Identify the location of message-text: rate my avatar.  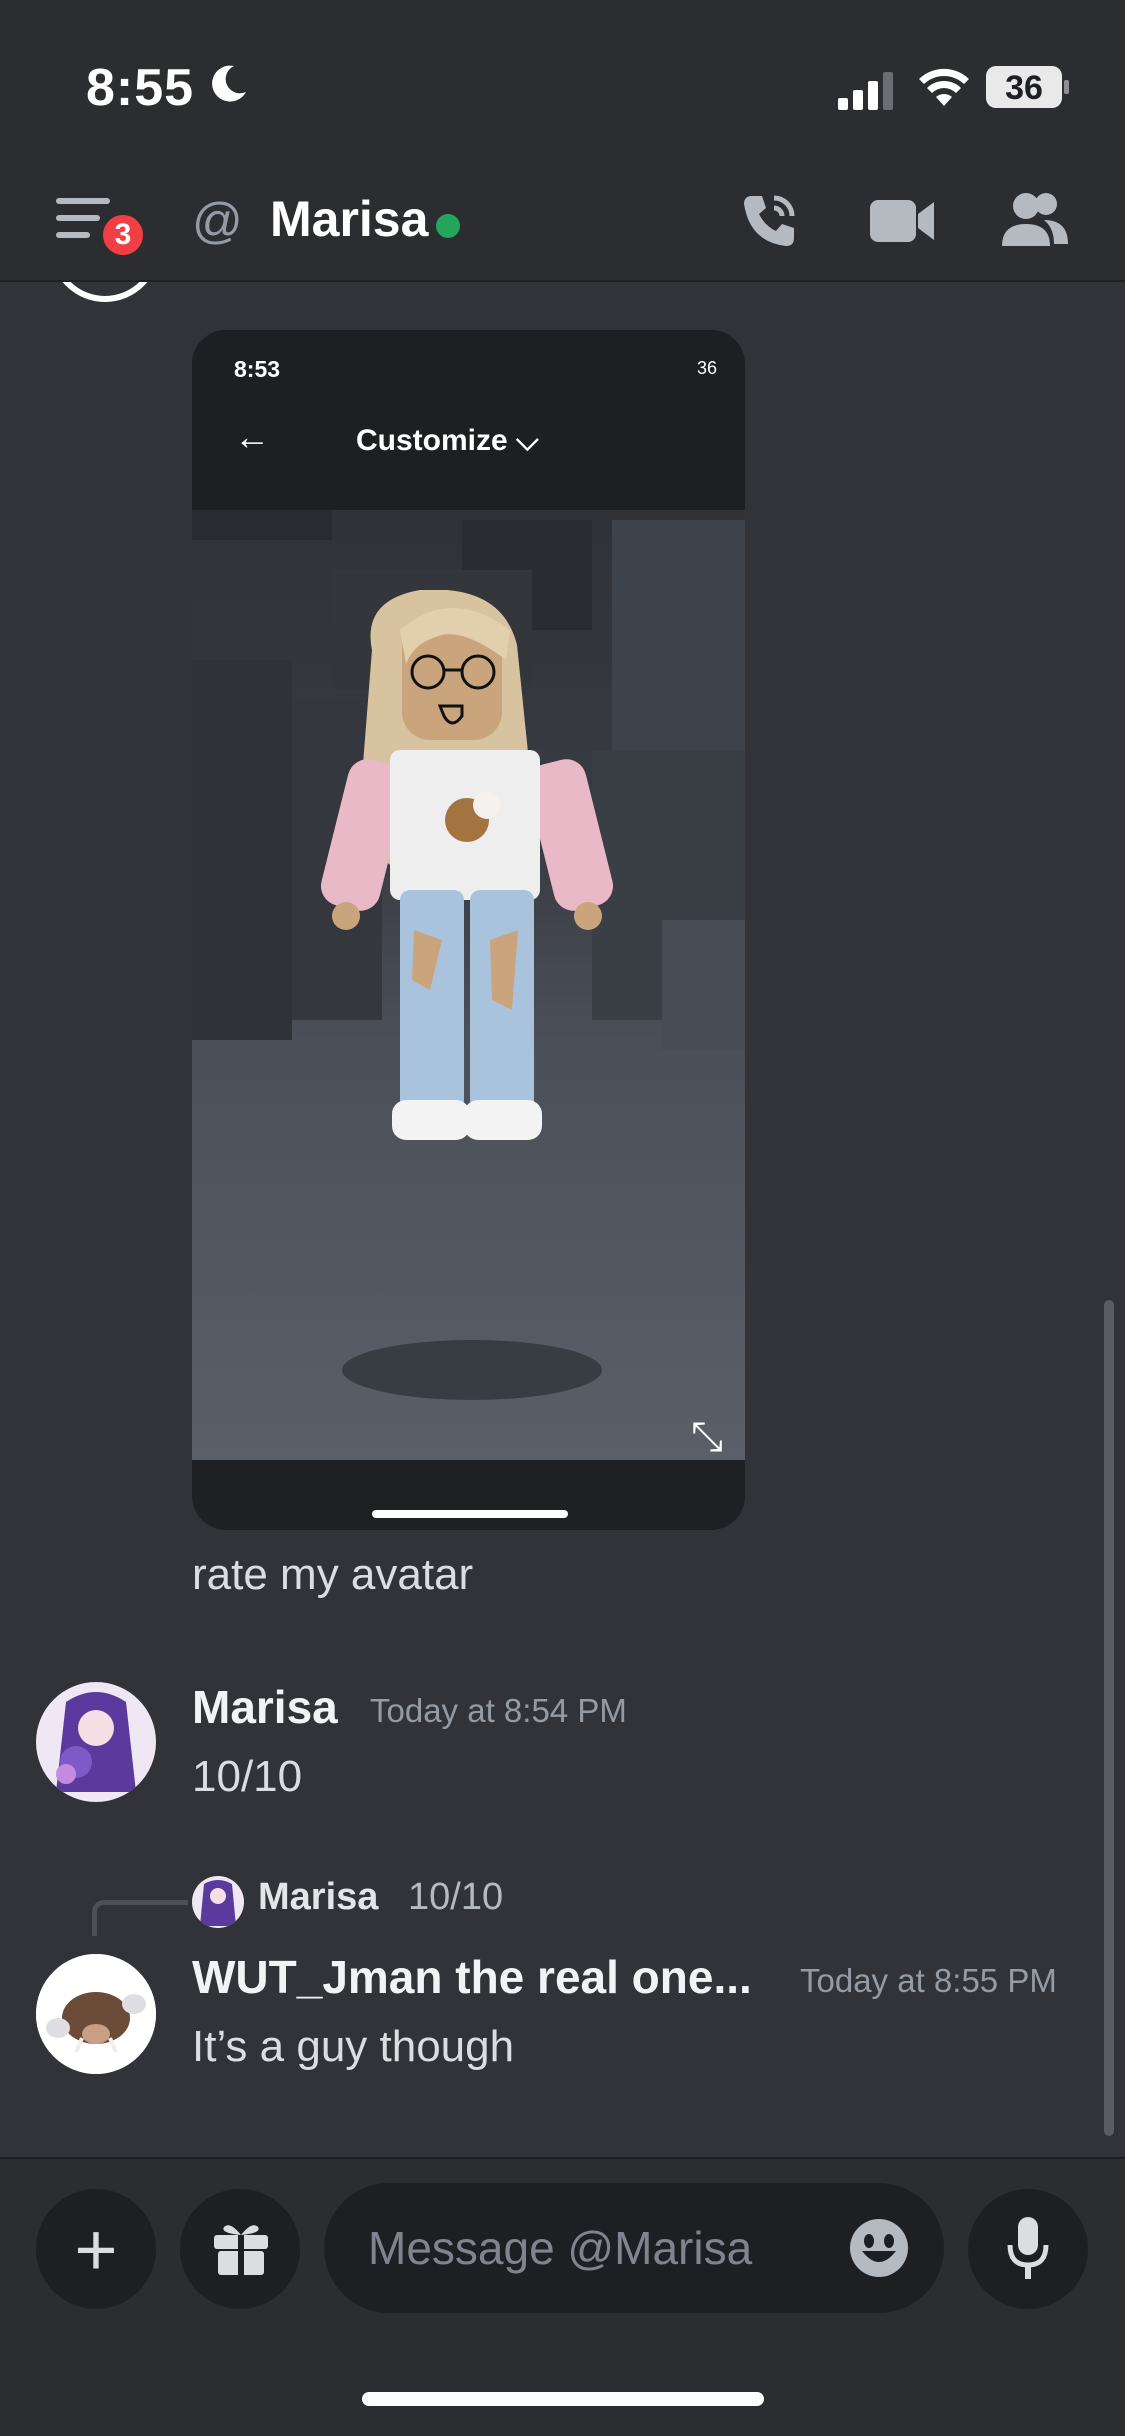
(333, 1574).